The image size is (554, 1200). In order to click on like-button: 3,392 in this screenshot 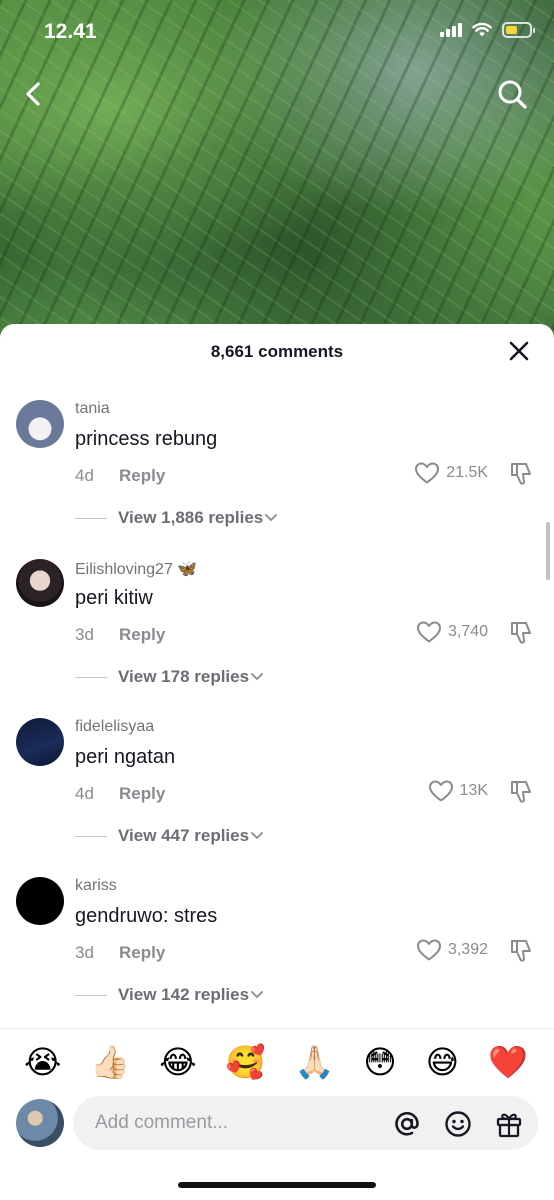, I will do `click(452, 950)`.